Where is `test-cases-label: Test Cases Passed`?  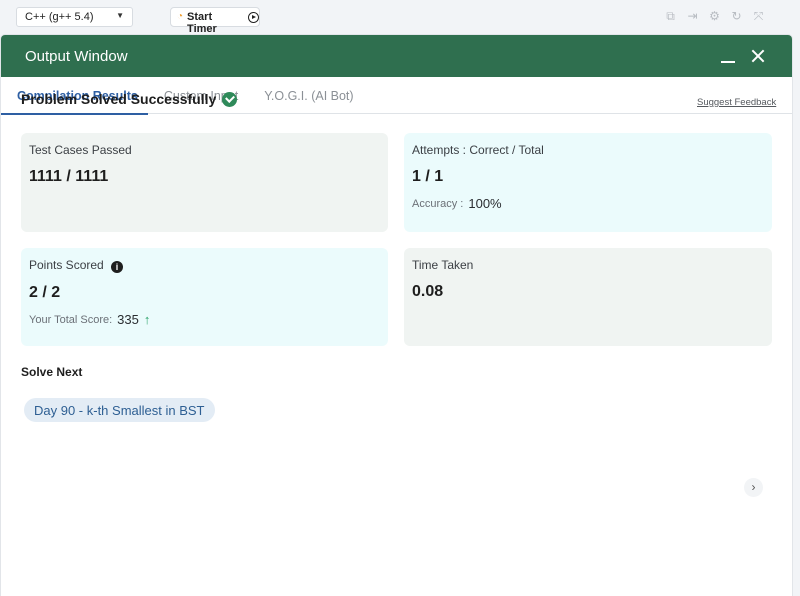 test-cases-label: Test Cases Passed is located at coordinates (80, 150).